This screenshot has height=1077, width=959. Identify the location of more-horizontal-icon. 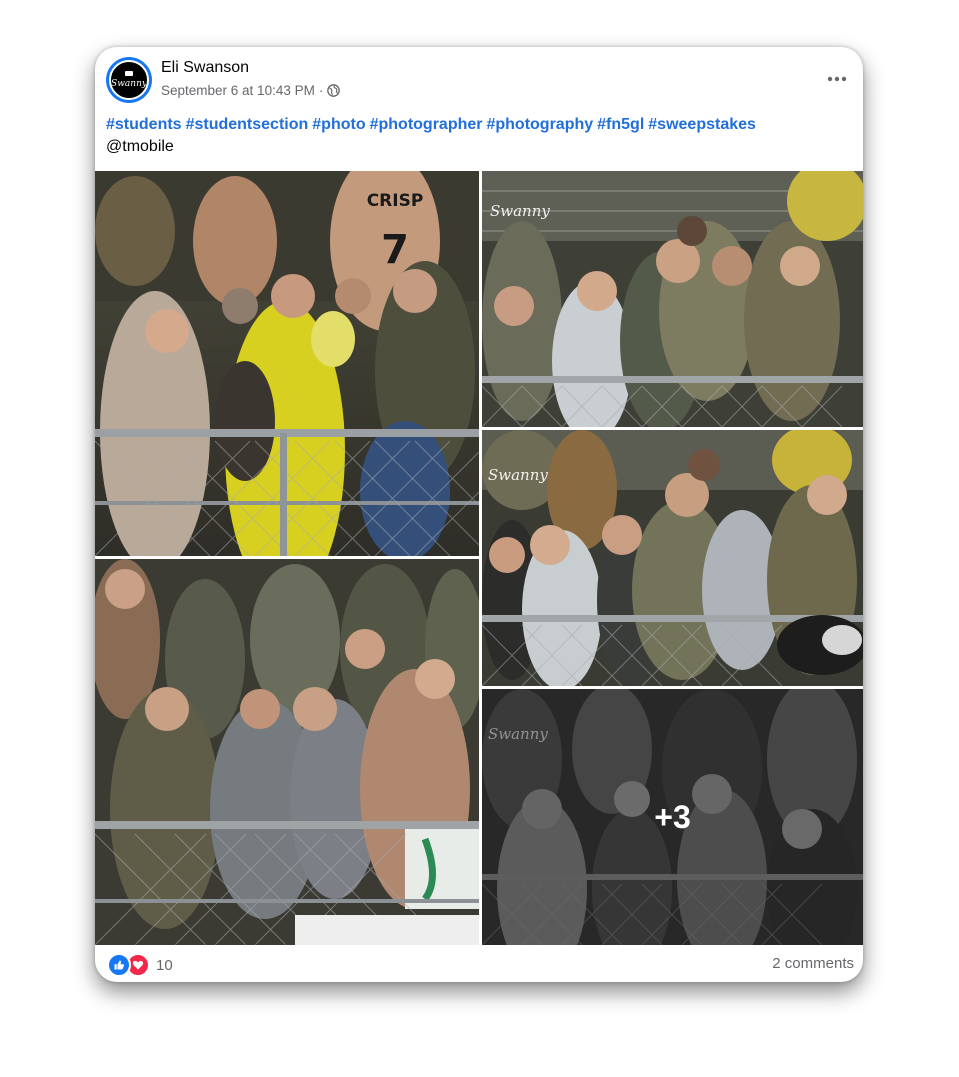
(837, 79).